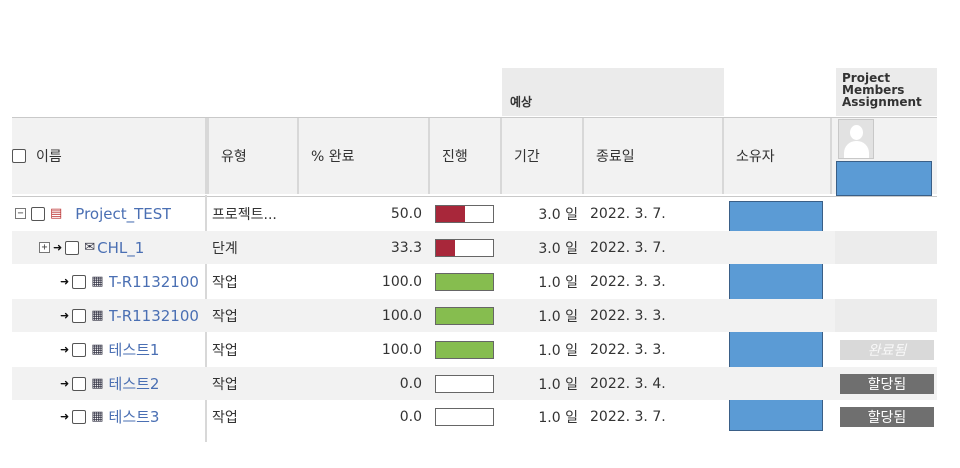 Image resolution: width=960 pixels, height=468 pixels. Describe the element at coordinates (134, 349) in the screenshot. I see `task-name-link: 테스트1` at that location.